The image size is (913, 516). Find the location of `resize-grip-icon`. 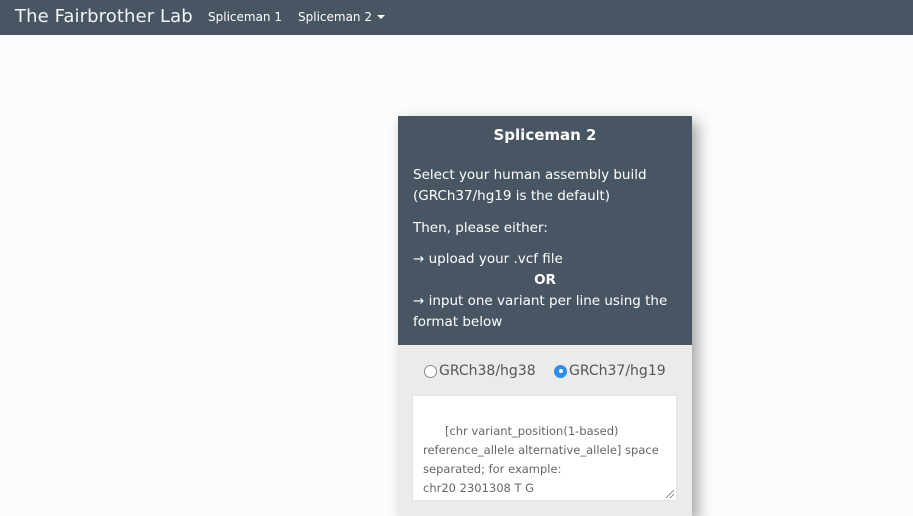

resize-grip-icon is located at coordinates (670, 494).